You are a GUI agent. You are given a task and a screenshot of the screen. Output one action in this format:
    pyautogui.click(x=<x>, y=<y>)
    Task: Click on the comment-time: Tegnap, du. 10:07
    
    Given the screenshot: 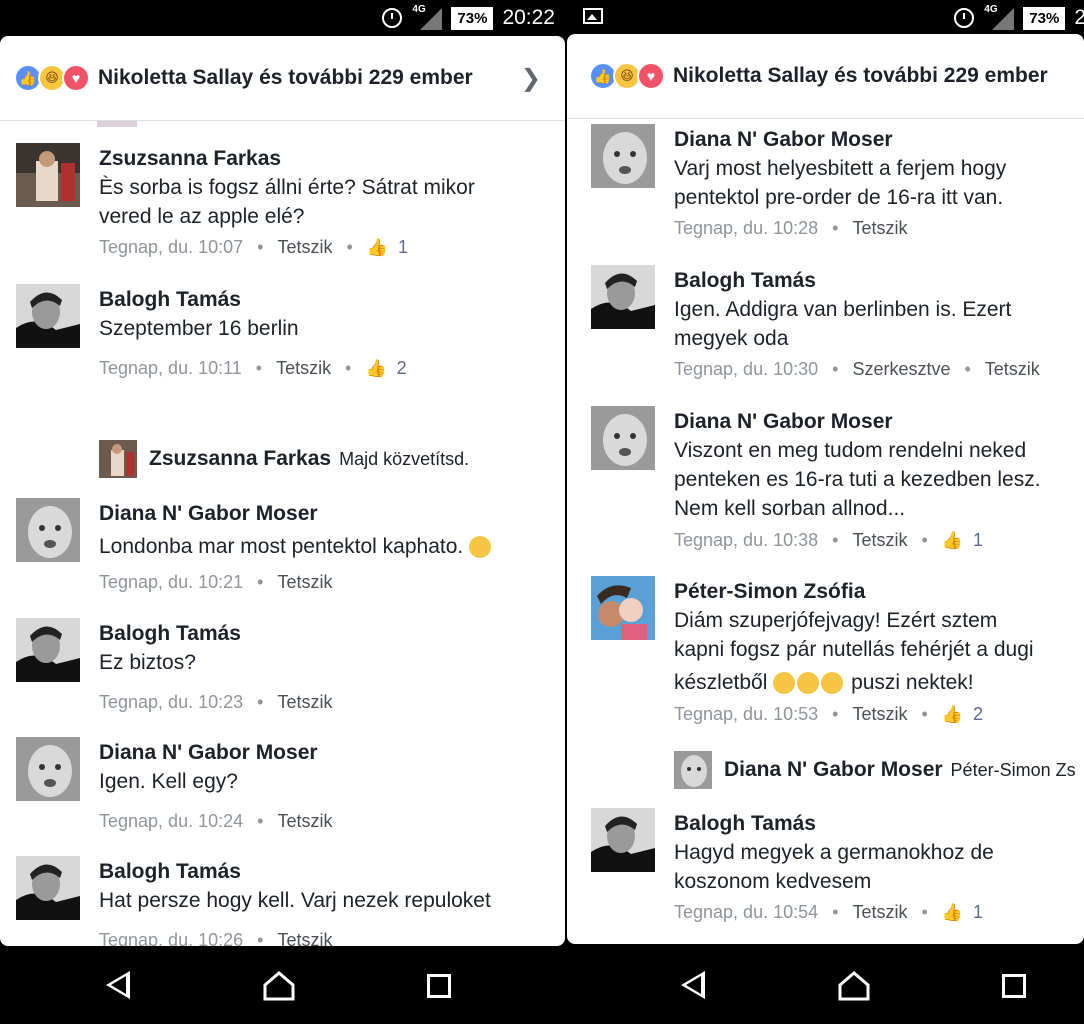 What is the action you would take?
    pyautogui.click(x=171, y=247)
    